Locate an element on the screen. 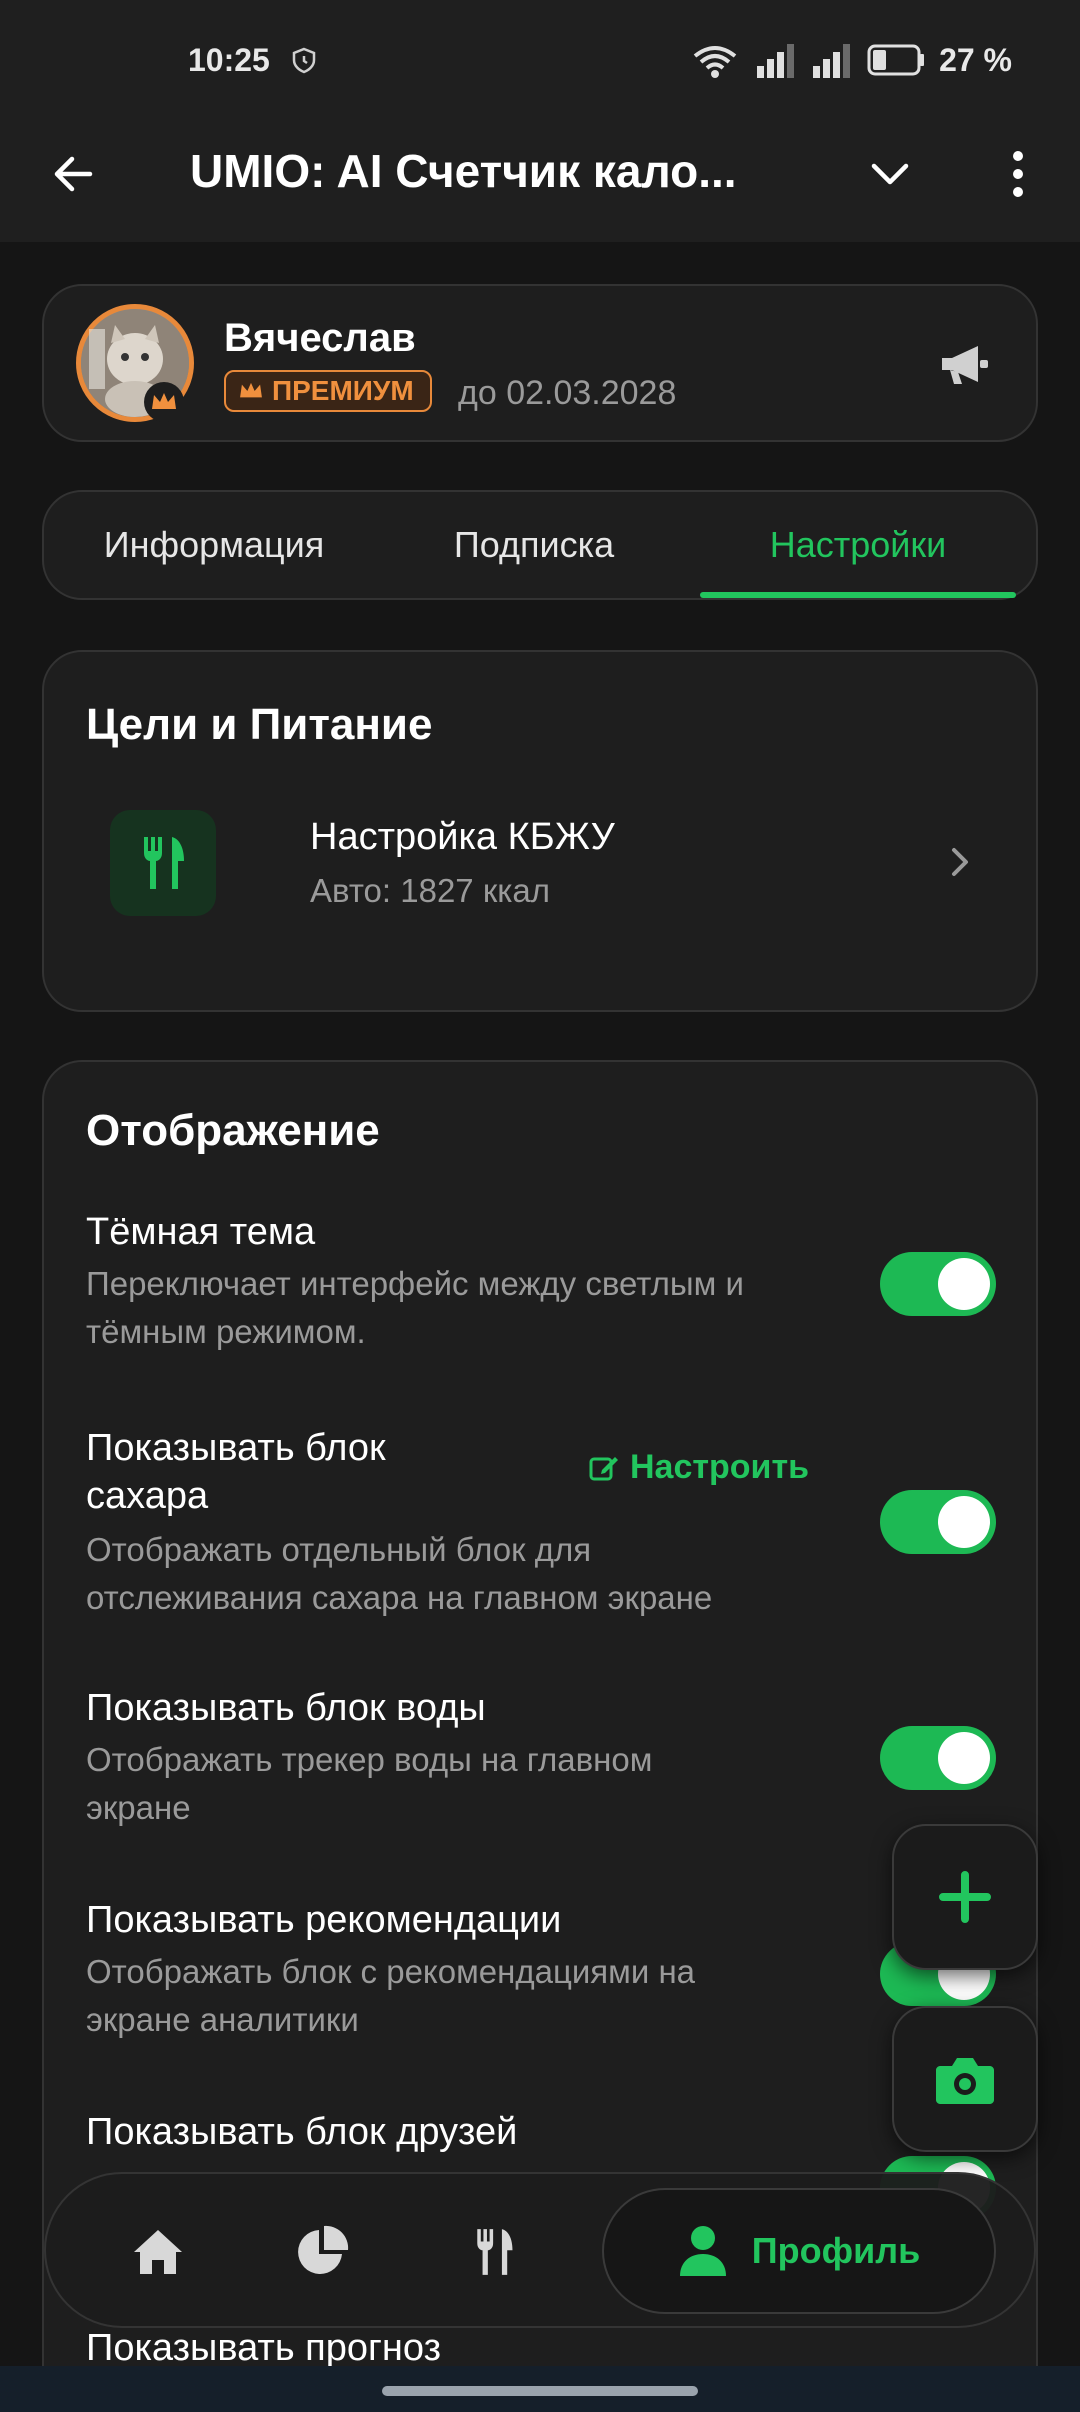  system-nav-bar is located at coordinates (540, 2389).